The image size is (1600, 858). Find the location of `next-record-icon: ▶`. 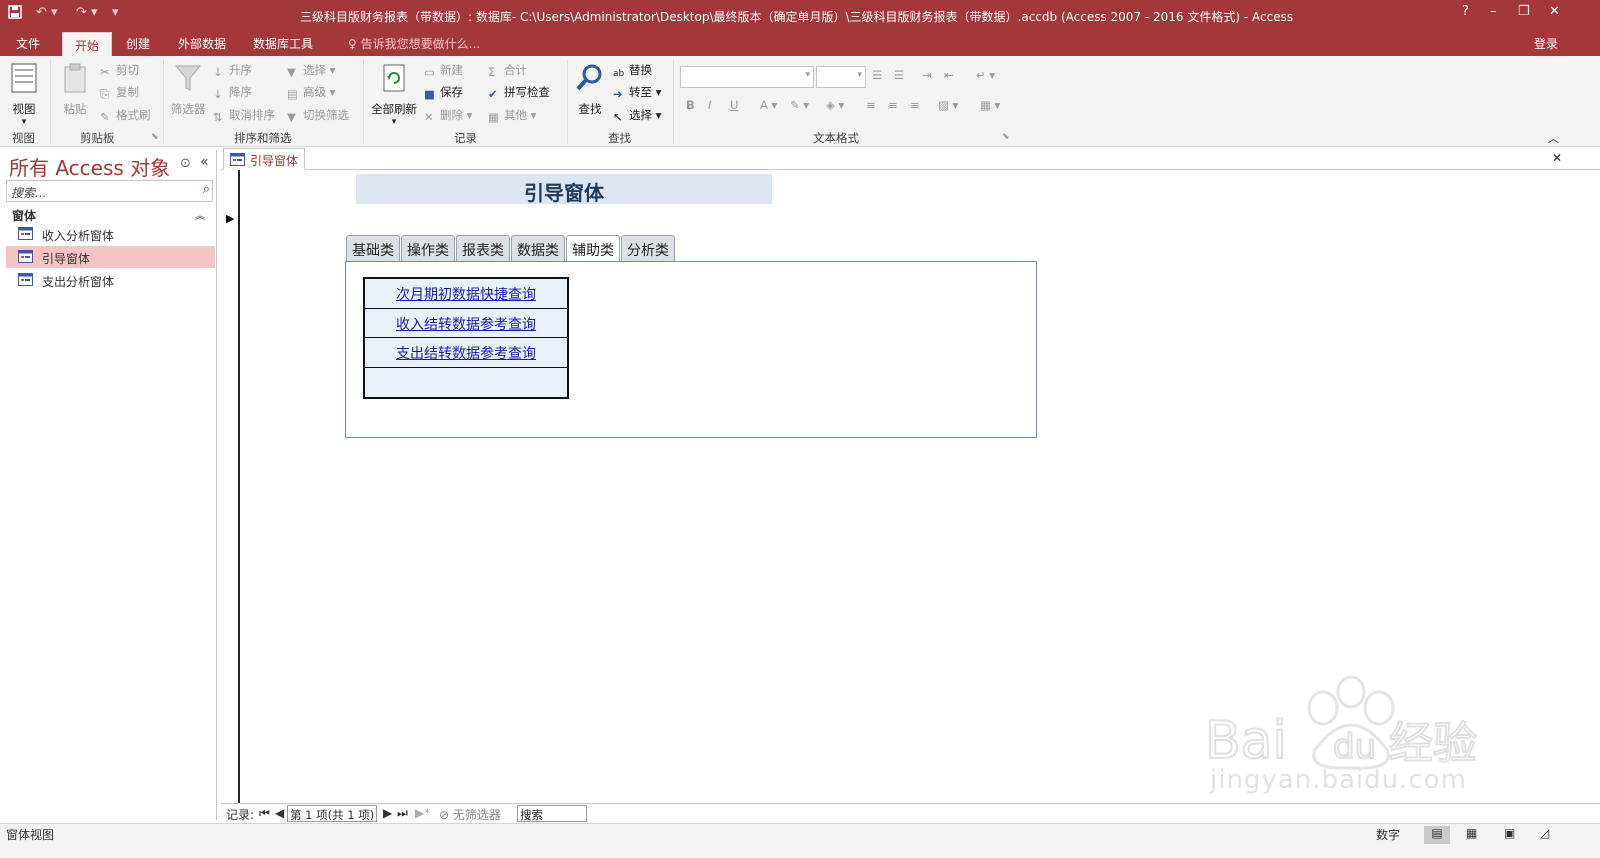

next-record-icon: ▶ is located at coordinates (387, 813).